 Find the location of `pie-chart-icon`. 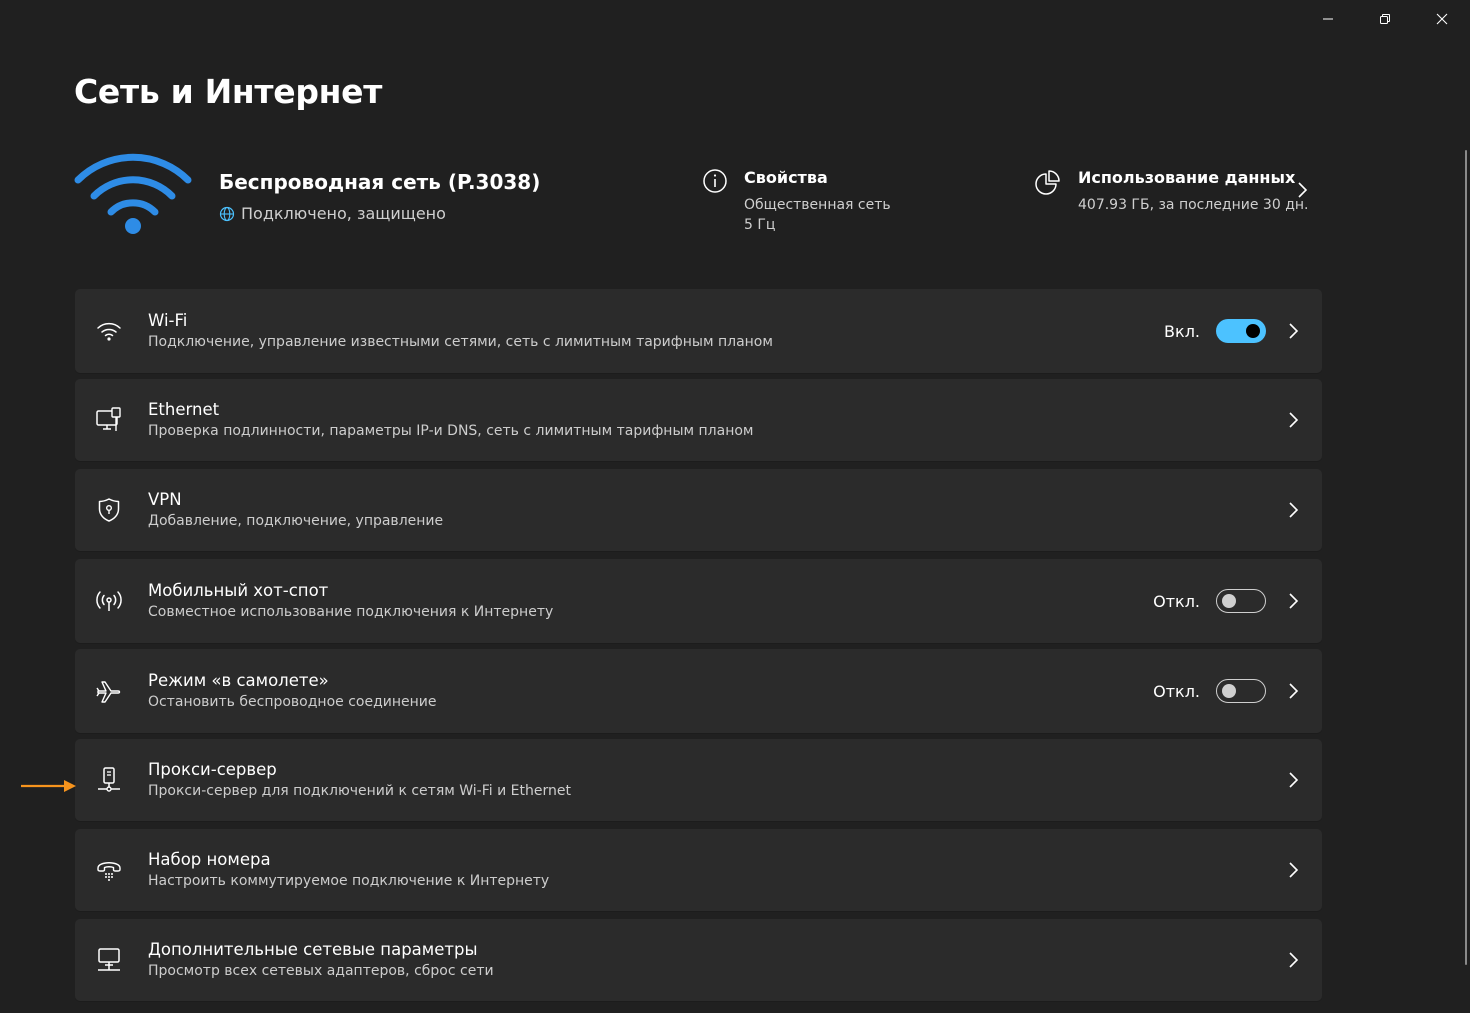

pie-chart-icon is located at coordinates (1047, 182).